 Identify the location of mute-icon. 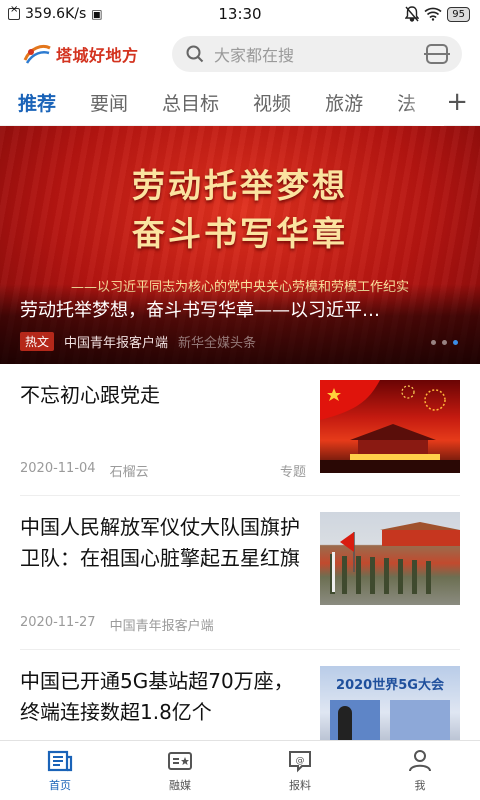
(412, 14).